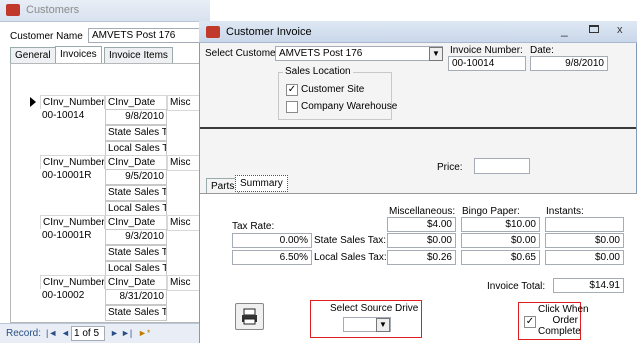  What do you see at coordinates (350, 240) in the screenshot?
I see `state-tax-label: State Sales Tax:` at bounding box center [350, 240].